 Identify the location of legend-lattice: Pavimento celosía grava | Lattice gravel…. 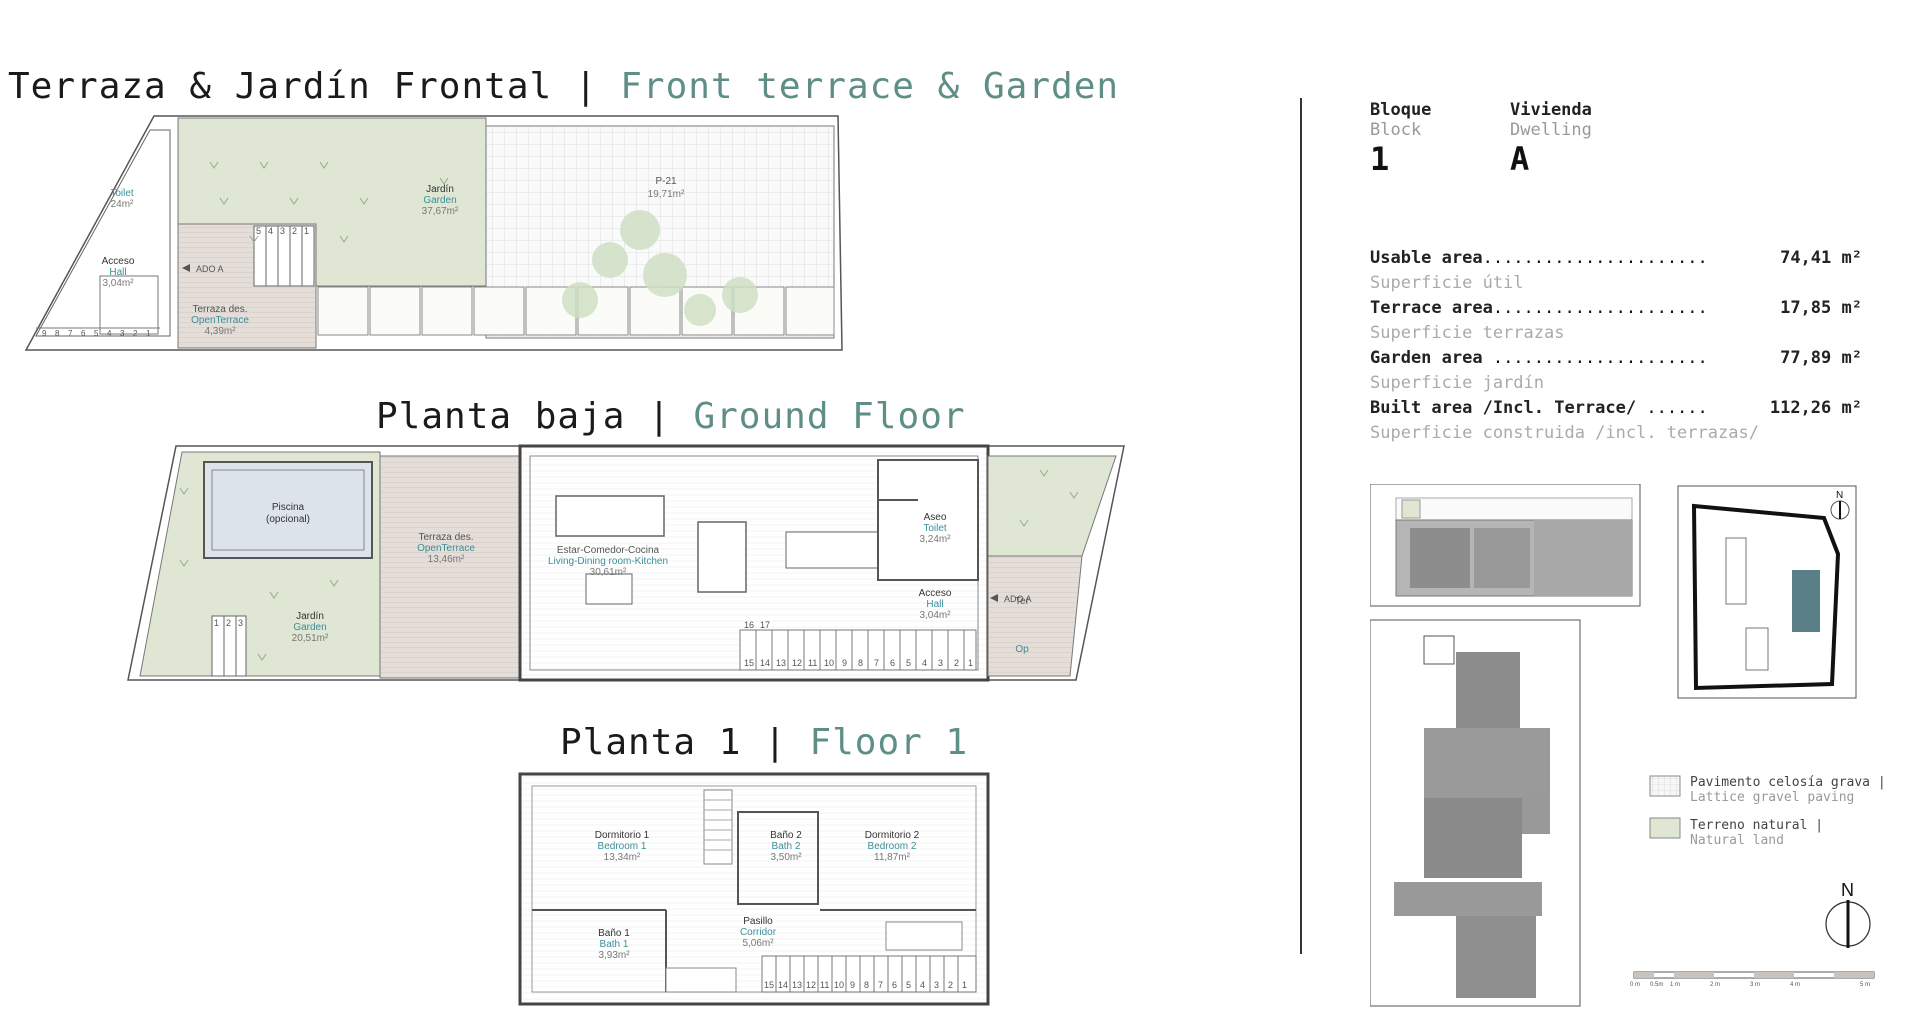
(1788, 790).